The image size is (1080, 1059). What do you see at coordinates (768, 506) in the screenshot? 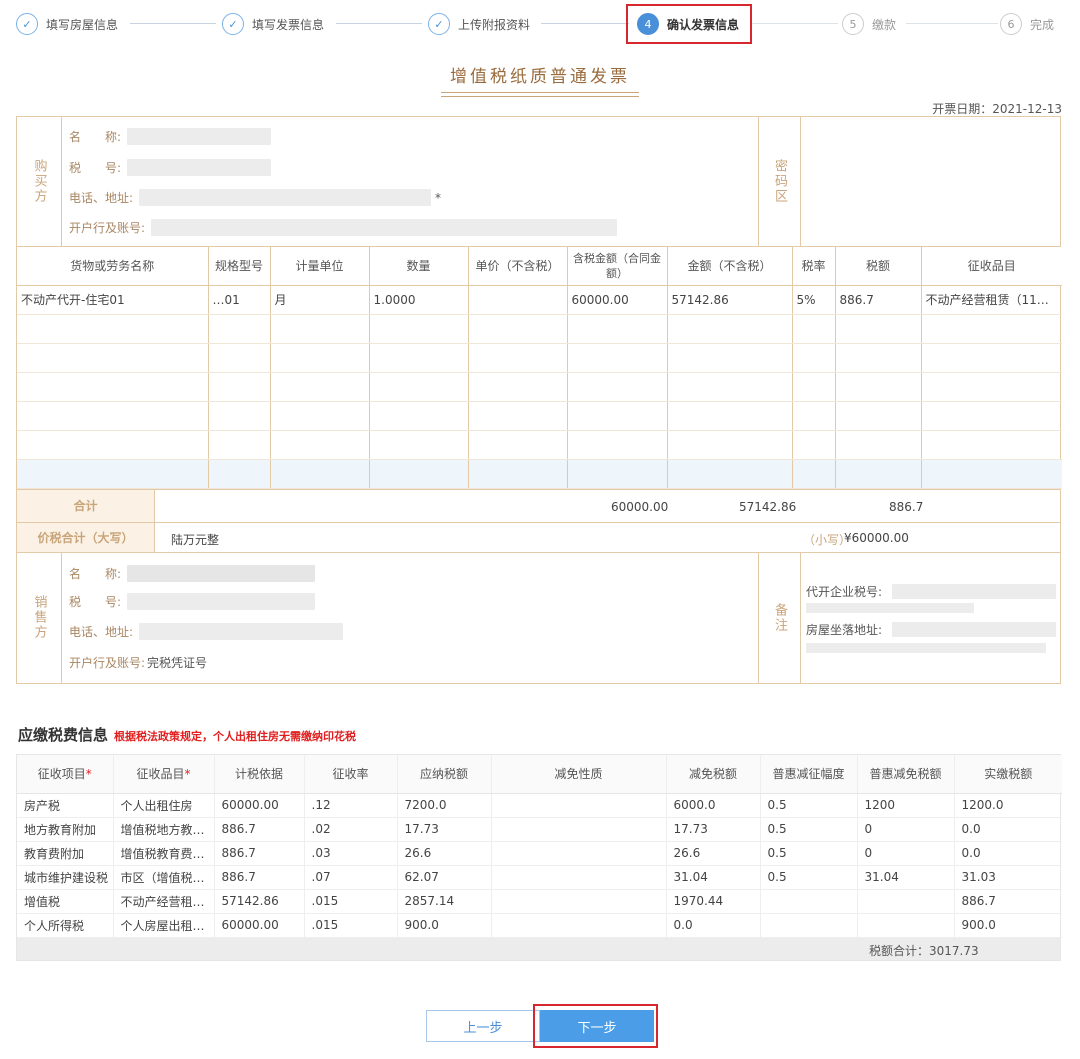
I see `sum-amount-excl: 57142.86` at bounding box center [768, 506].